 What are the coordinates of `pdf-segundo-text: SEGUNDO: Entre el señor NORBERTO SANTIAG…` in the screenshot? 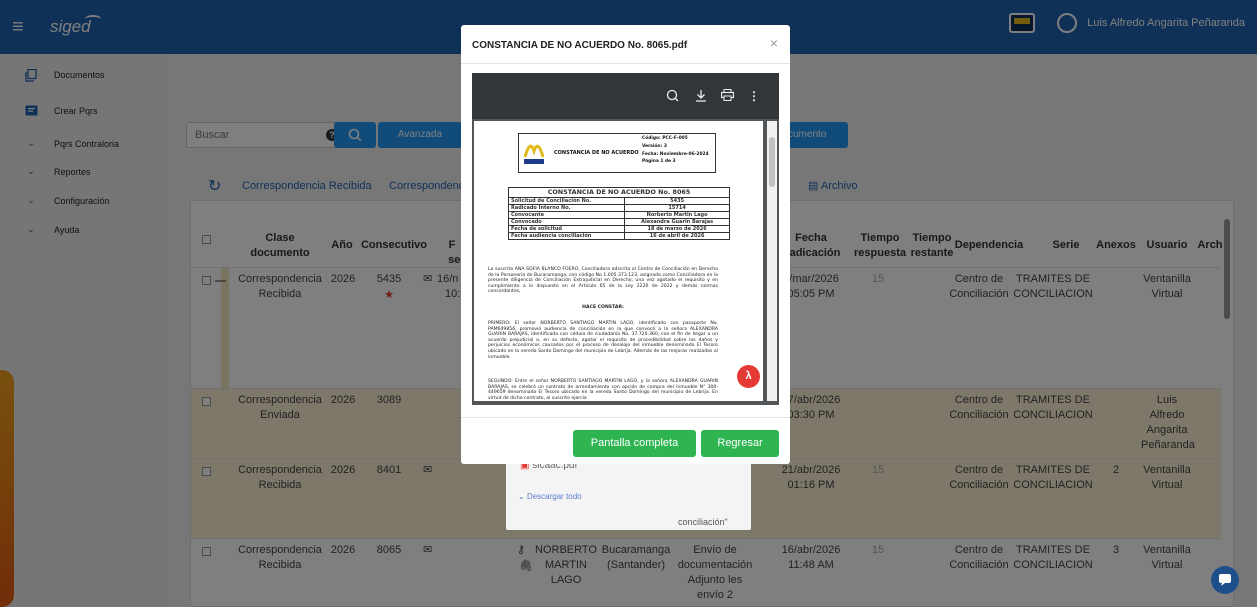 It's located at (603, 390).